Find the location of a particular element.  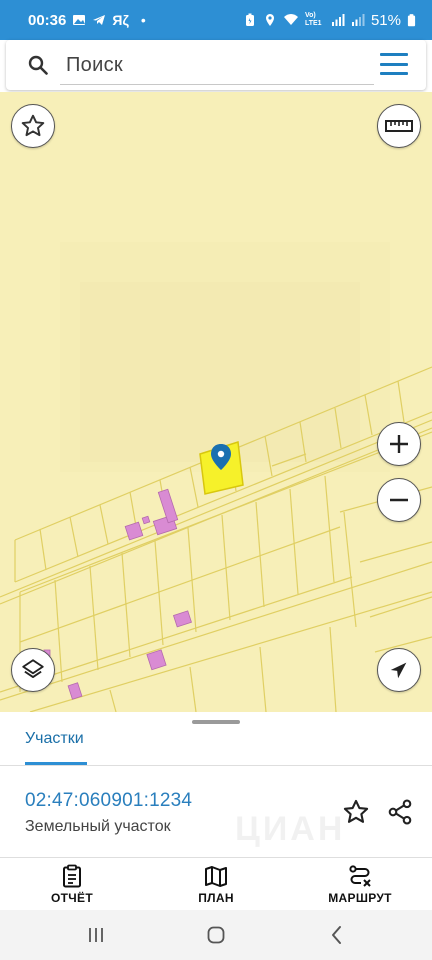

battery-icon is located at coordinates (411, 20).